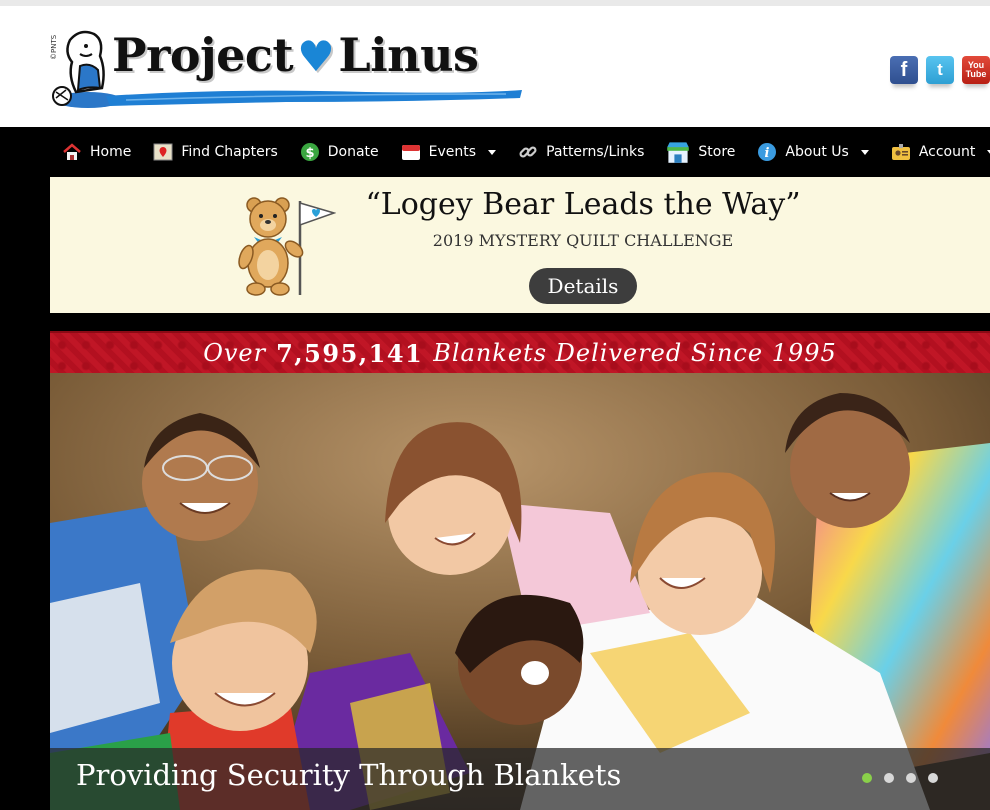 Image resolution: width=990 pixels, height=810 pixels. I want to click on project-linus-logo: ©PNTS Project♥Linus, so click(290, 70).